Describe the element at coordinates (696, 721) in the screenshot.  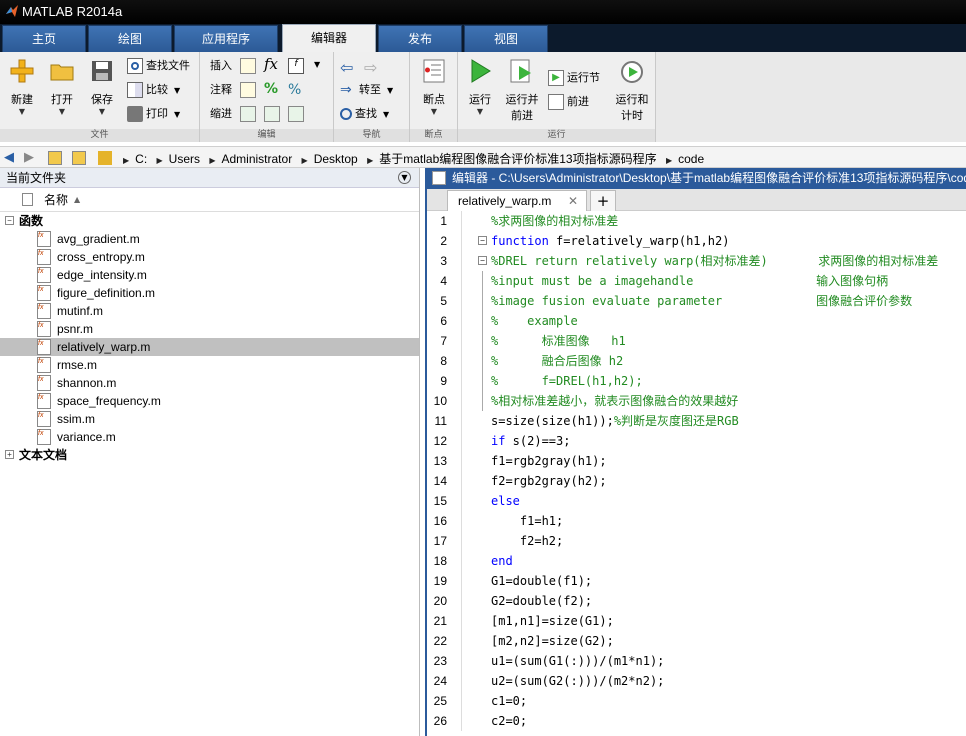
I see `code-line: 26 c2=0;` at that location.